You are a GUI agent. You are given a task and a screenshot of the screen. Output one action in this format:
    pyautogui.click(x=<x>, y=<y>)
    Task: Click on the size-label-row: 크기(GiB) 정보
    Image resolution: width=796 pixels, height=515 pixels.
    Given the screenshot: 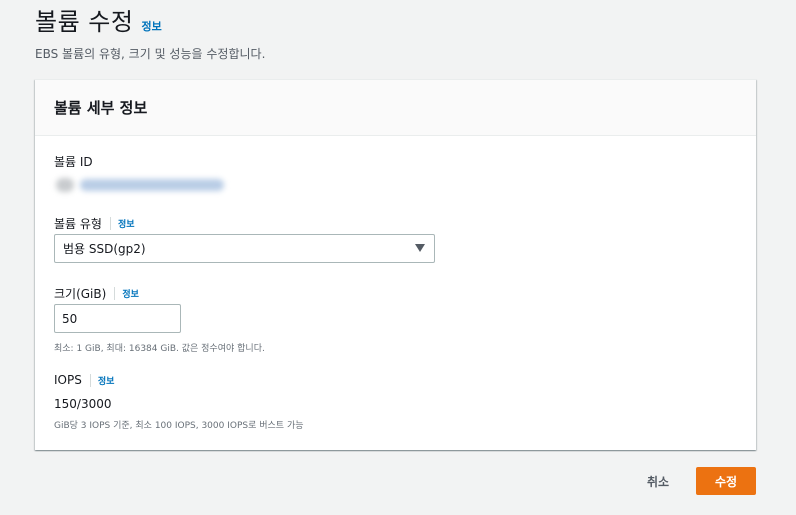 What is the action you would take?
    pyautogui.click(x=96, y=293)
    